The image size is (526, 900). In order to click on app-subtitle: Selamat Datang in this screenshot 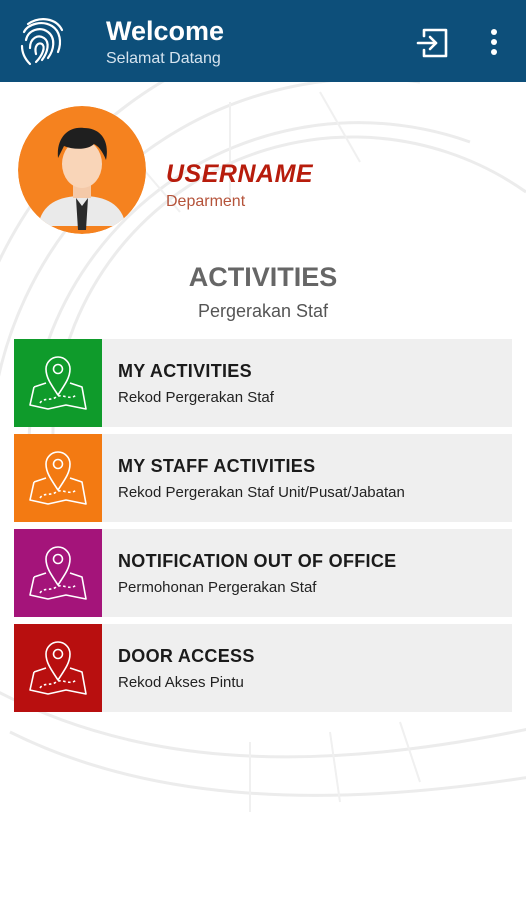, I will do `click(163, 58)`.